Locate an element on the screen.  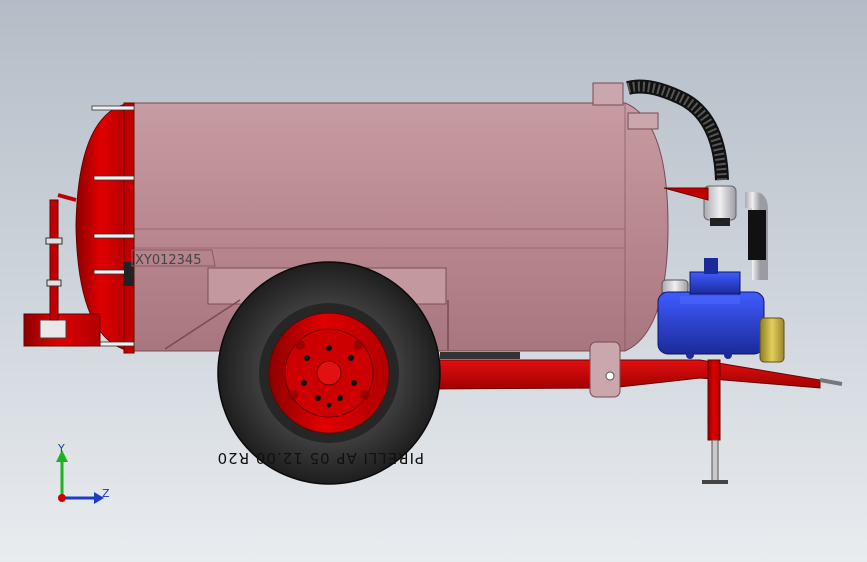
wheel: PIRELLI AP 05 12.00 R20 is located at coordinates (329, 373).